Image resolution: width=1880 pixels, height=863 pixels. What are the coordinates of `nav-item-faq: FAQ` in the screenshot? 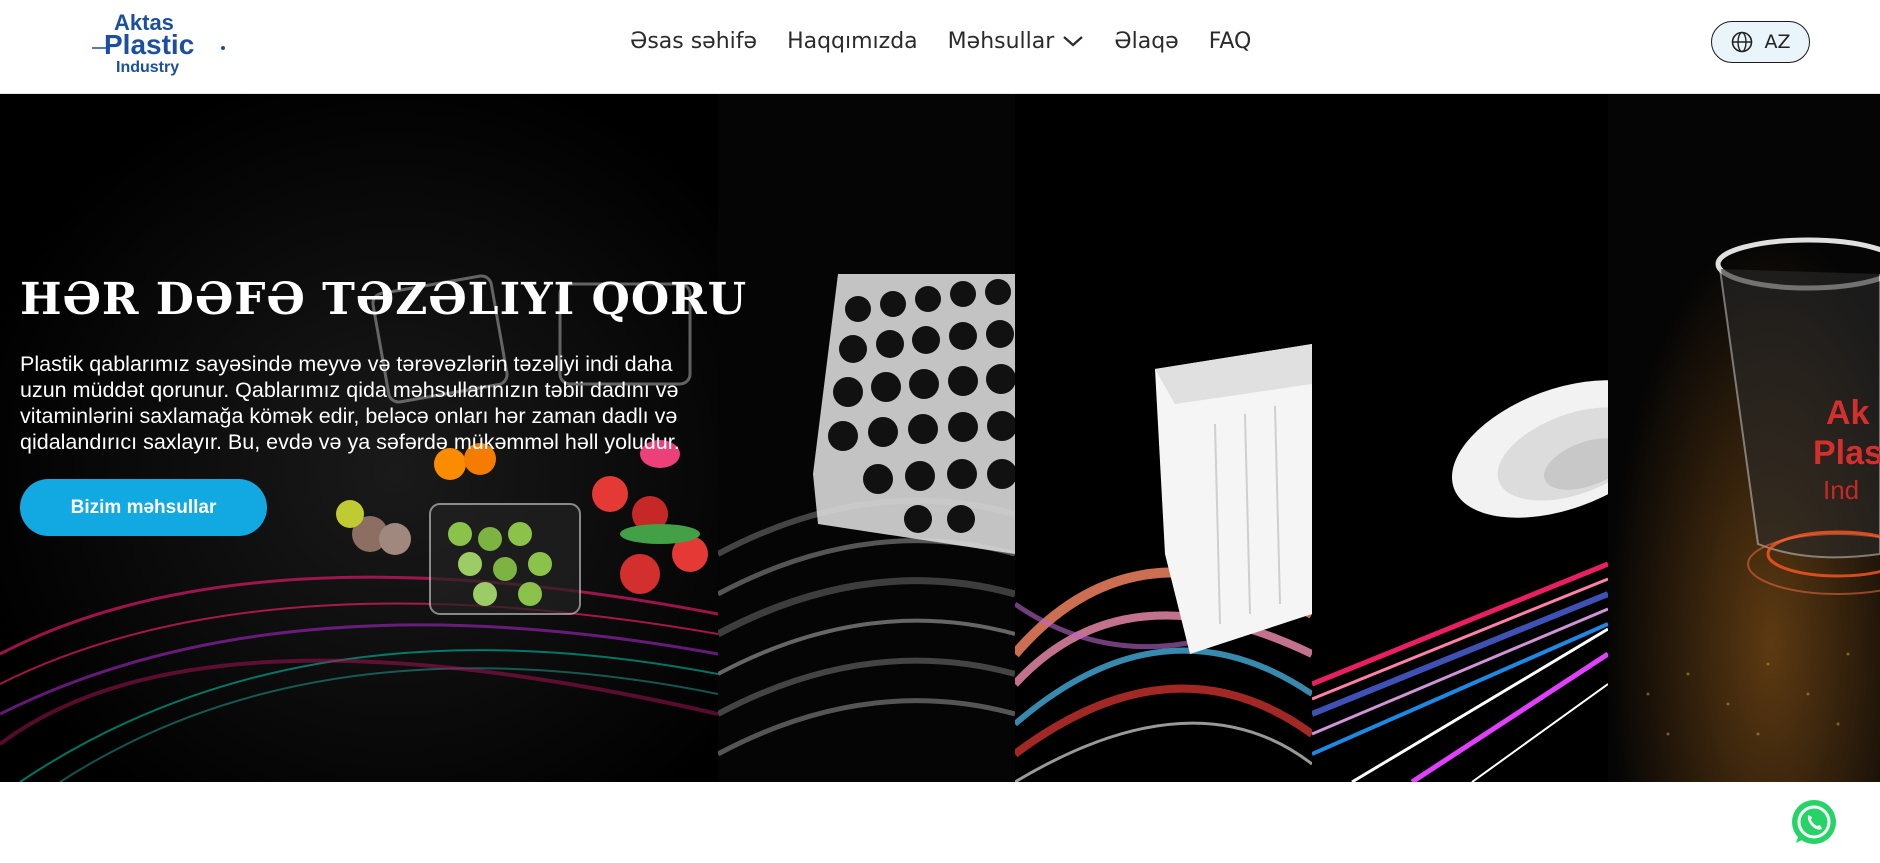 It's located at (1230, 41).